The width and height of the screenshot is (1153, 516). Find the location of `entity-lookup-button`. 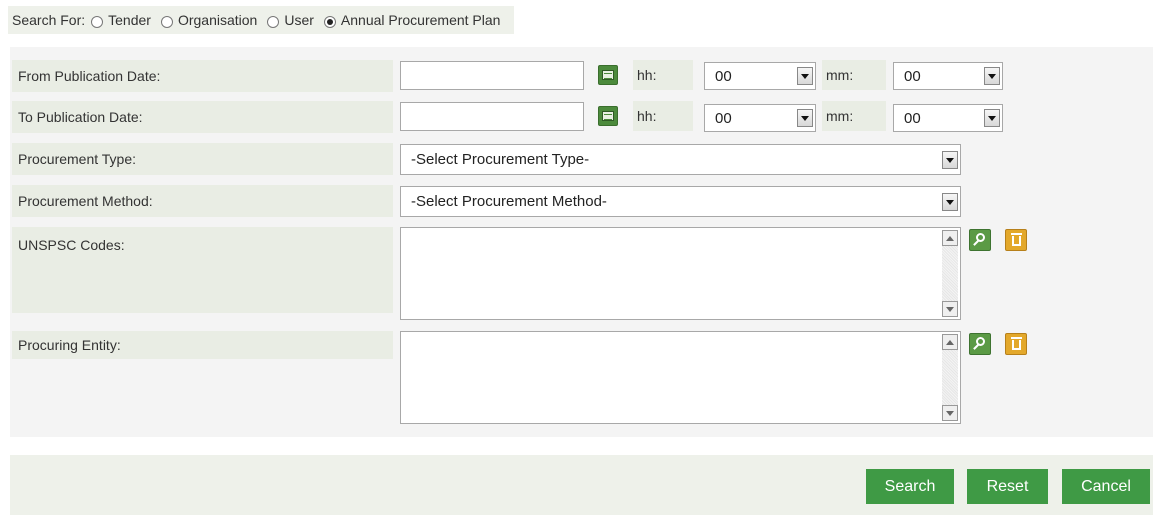

entity-lookup-button is located at coordinates (980, 344).